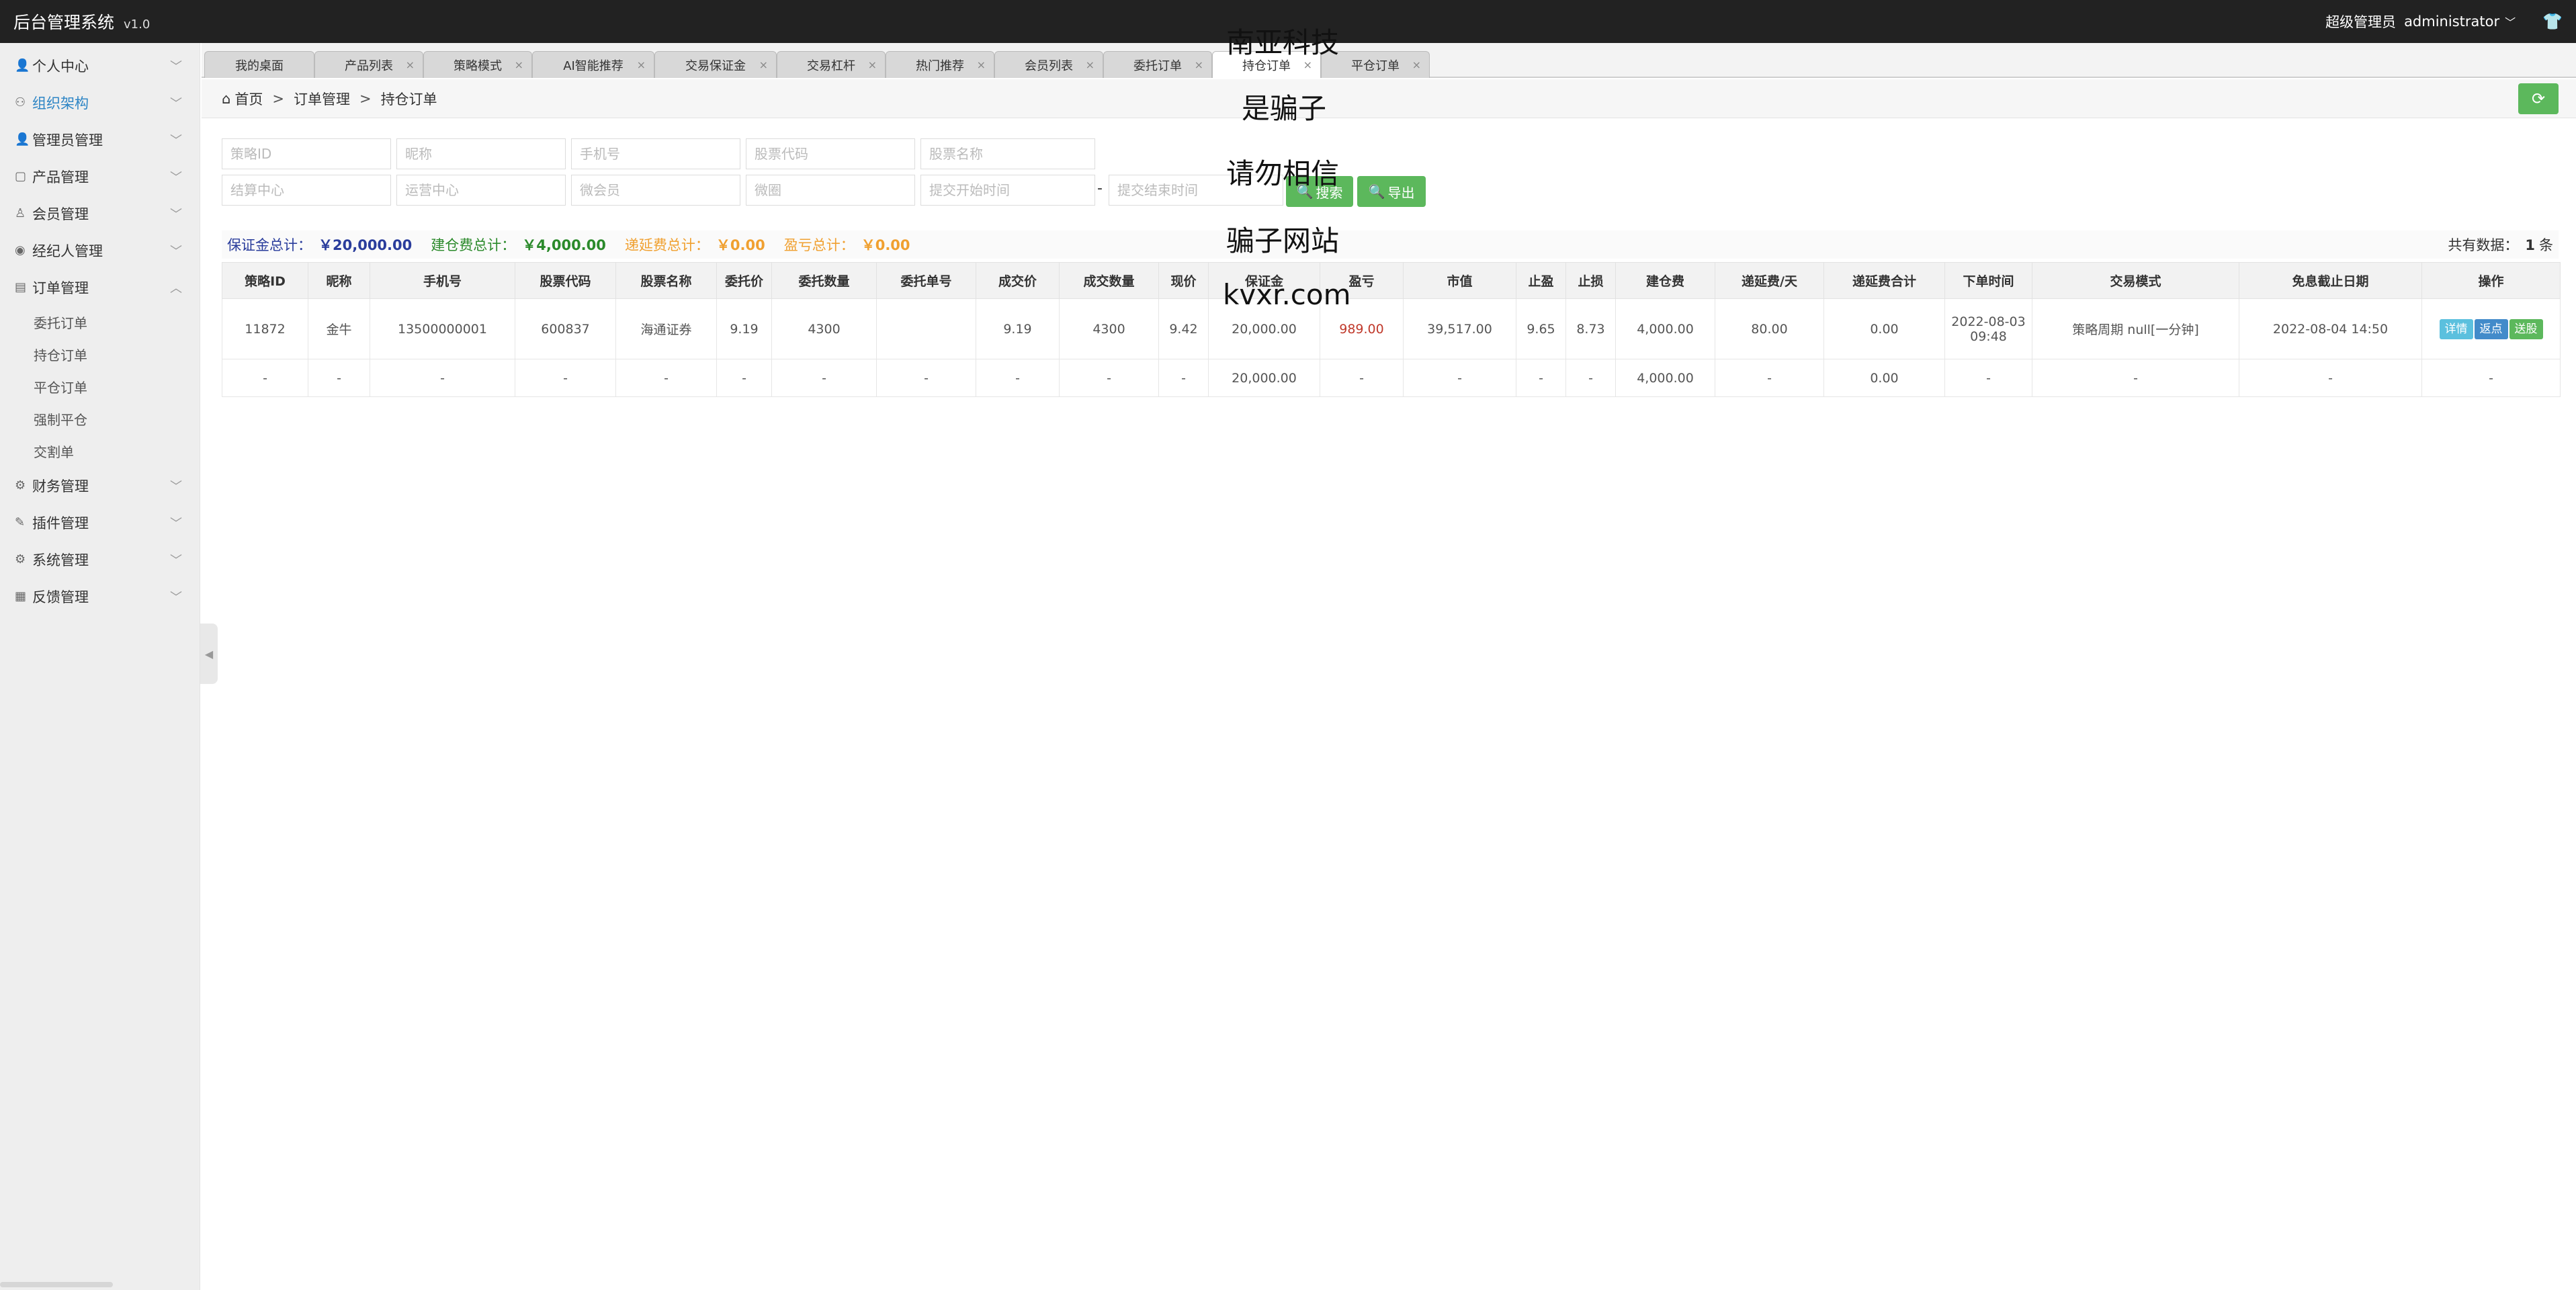  I want to click on stock-code-input, so click(830, 153).